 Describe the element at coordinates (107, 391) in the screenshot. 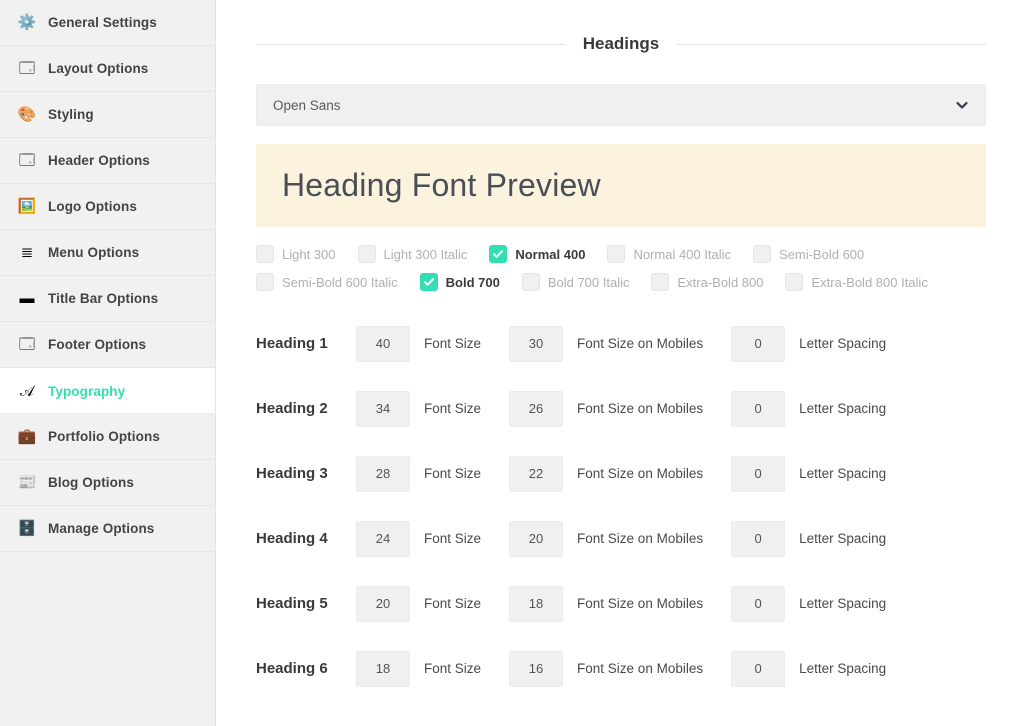

I see `sidebar-item-typography: 𝒜 Typography` at that location.